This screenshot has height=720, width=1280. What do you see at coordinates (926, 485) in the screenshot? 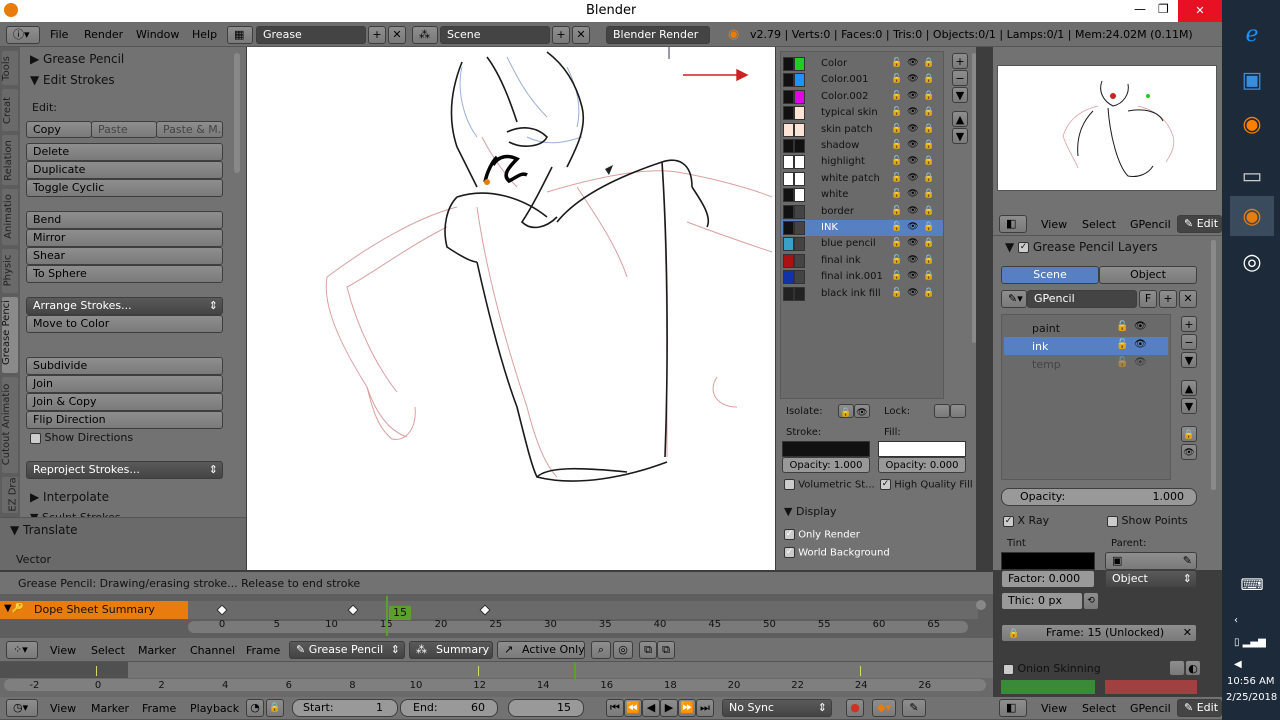
I see `high-quality-fill-checkbox: ✓ High Quality Fill` at bounding box center [926, 485].